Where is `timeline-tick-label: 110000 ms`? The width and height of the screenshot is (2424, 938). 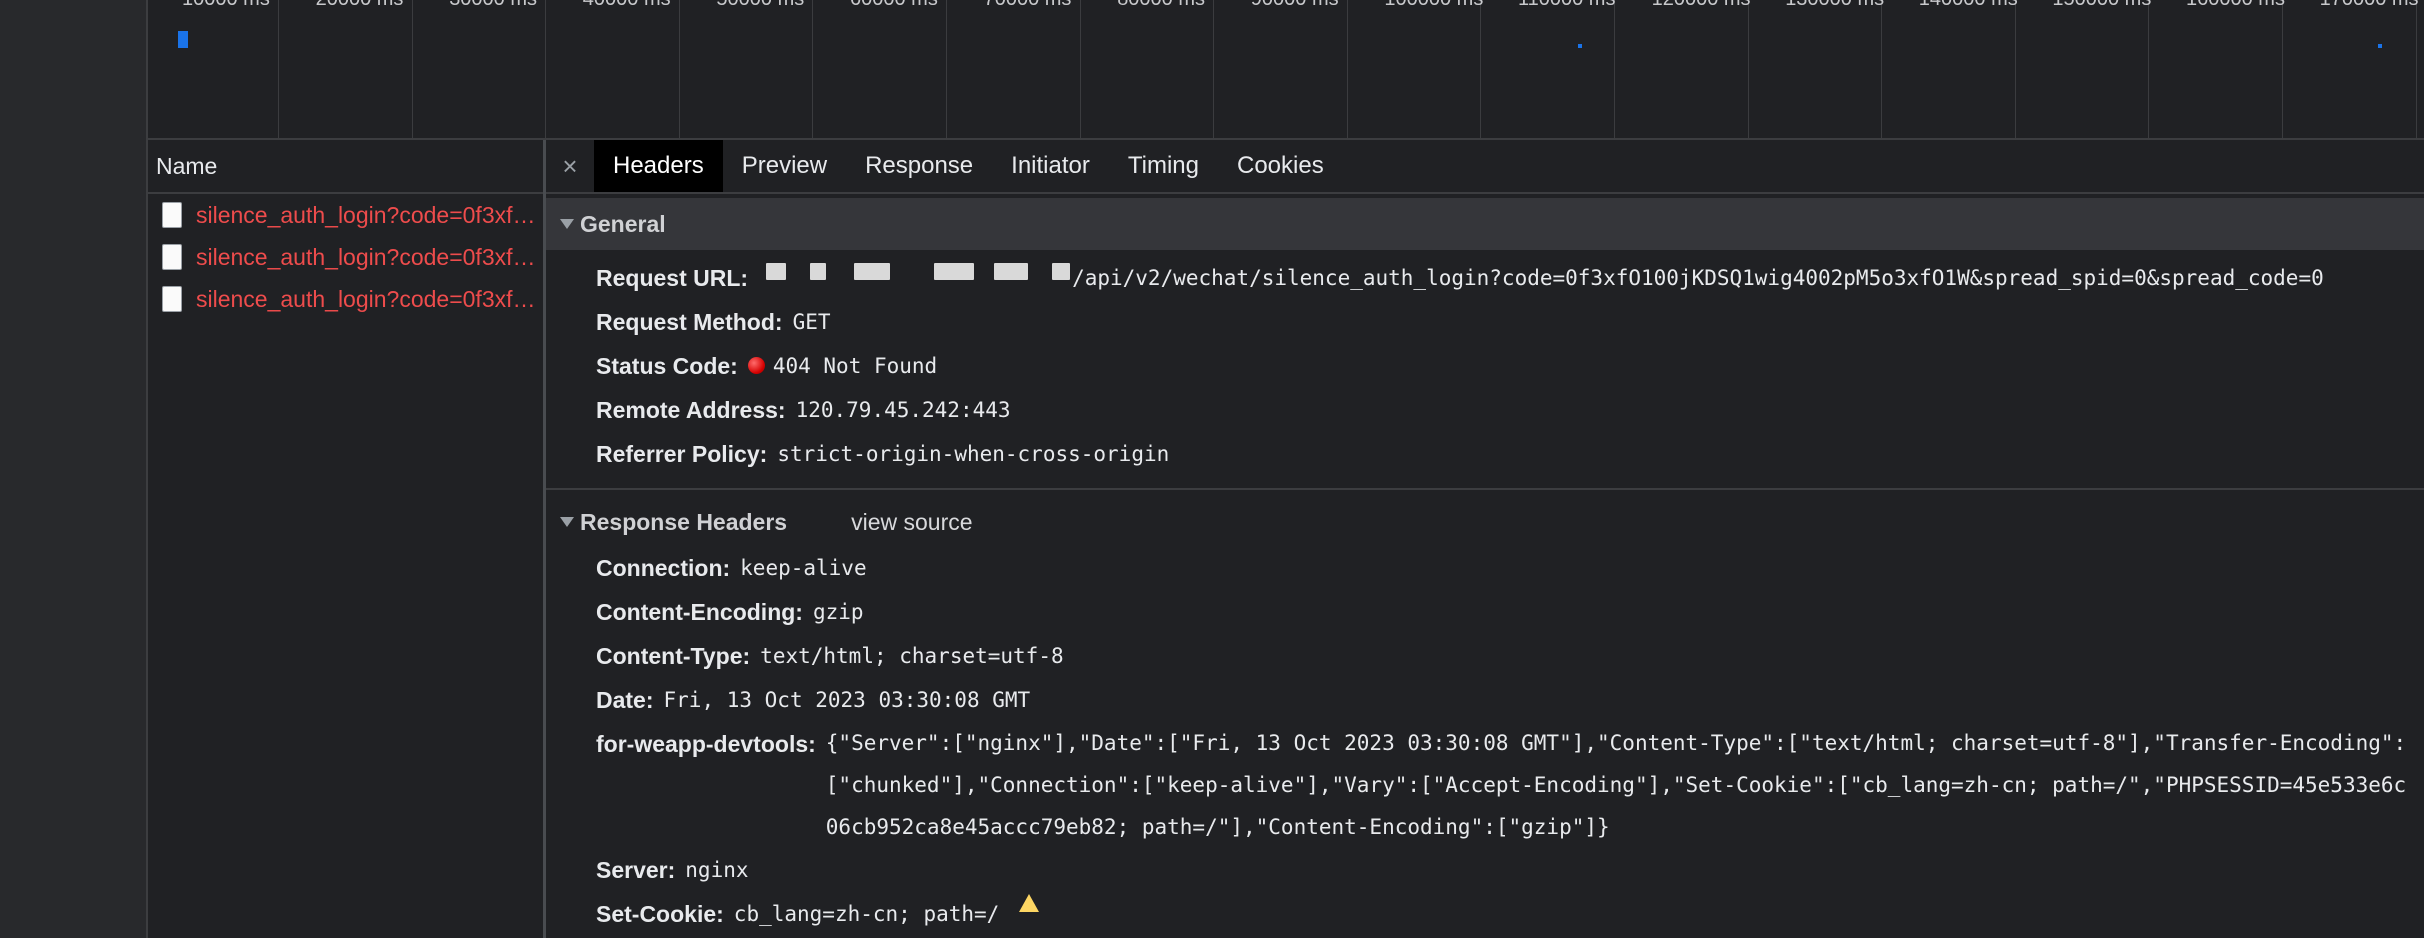
timeline-tick-label: 110000 ms is located at coordinates (1566, 5).